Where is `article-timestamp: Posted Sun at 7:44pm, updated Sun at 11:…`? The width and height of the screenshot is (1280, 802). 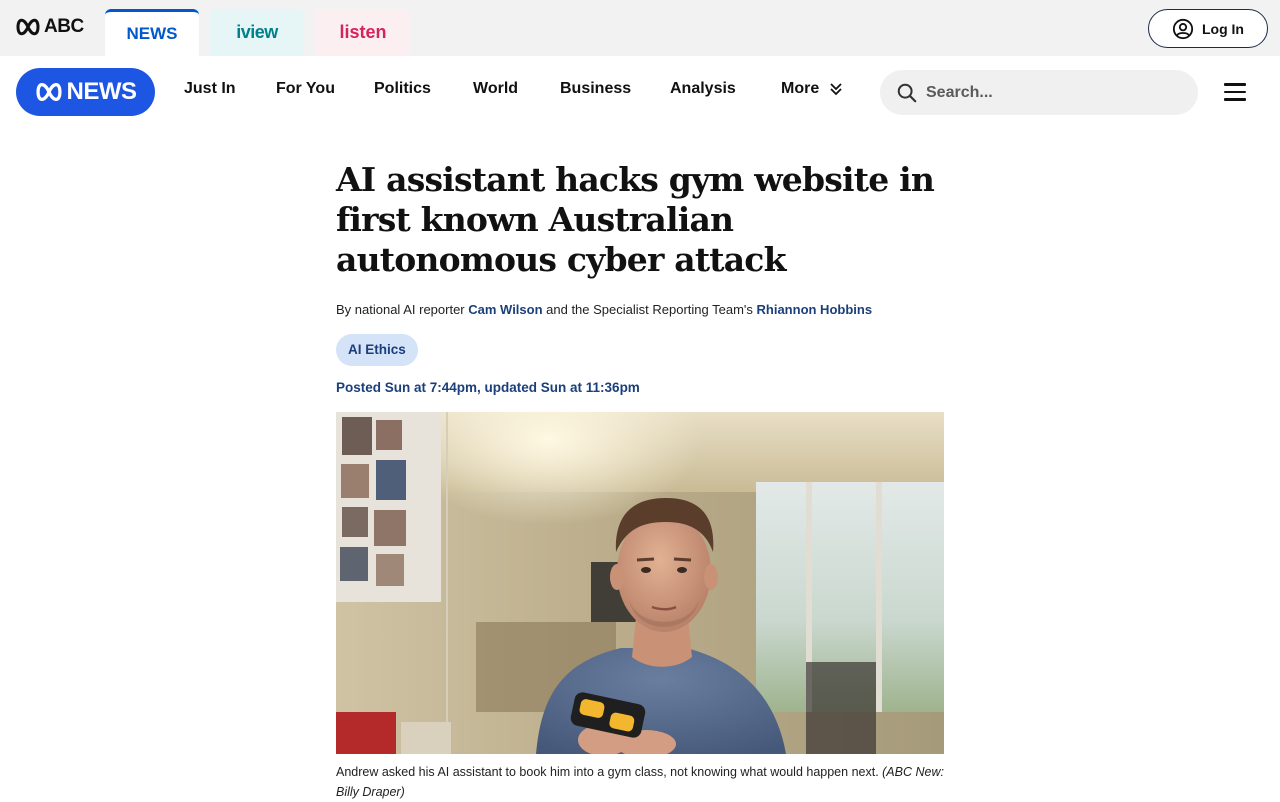 article-timestamp: Posted Sun at 7:44pm, updated Sun at 11:… is located at coordinates (488, 387).